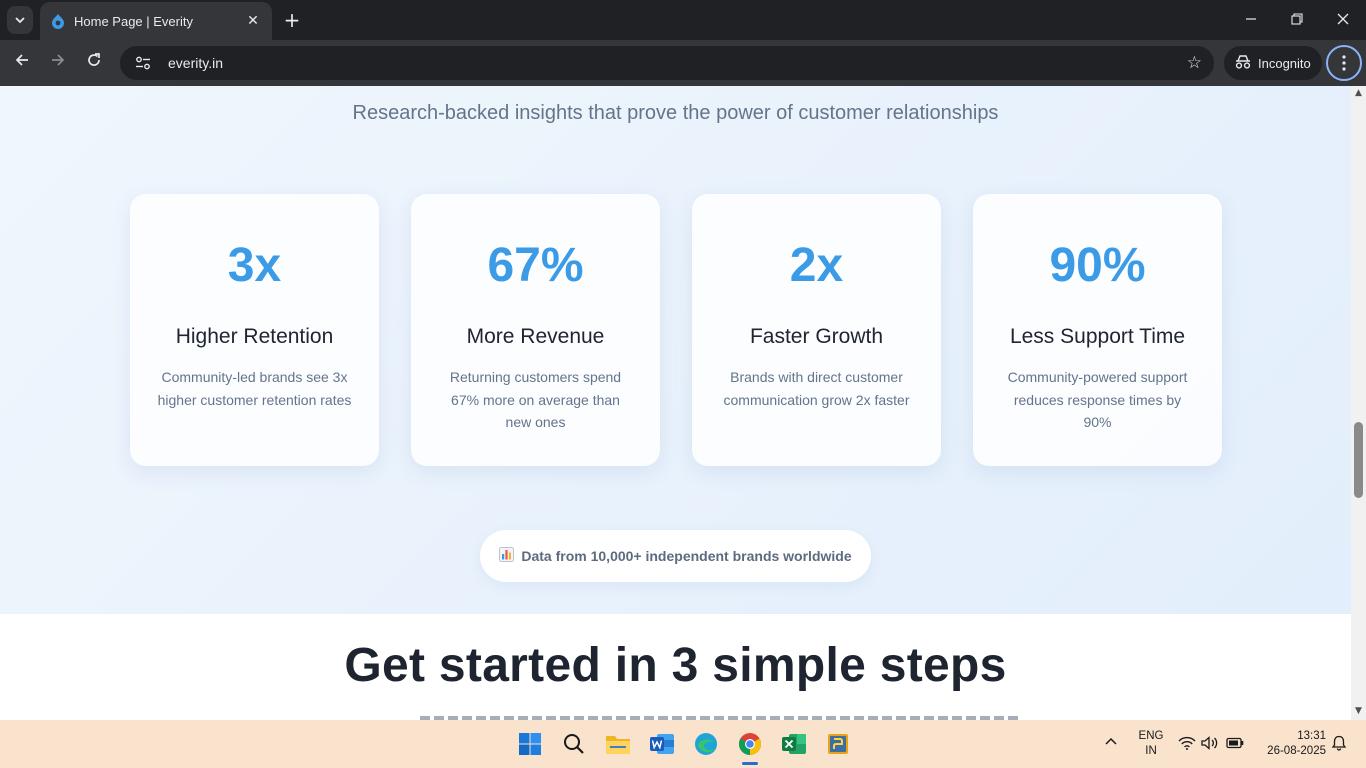  Describe the element at coordinates (143, 63) in the screenshot. I see `site-info-tune-icon` at that location.